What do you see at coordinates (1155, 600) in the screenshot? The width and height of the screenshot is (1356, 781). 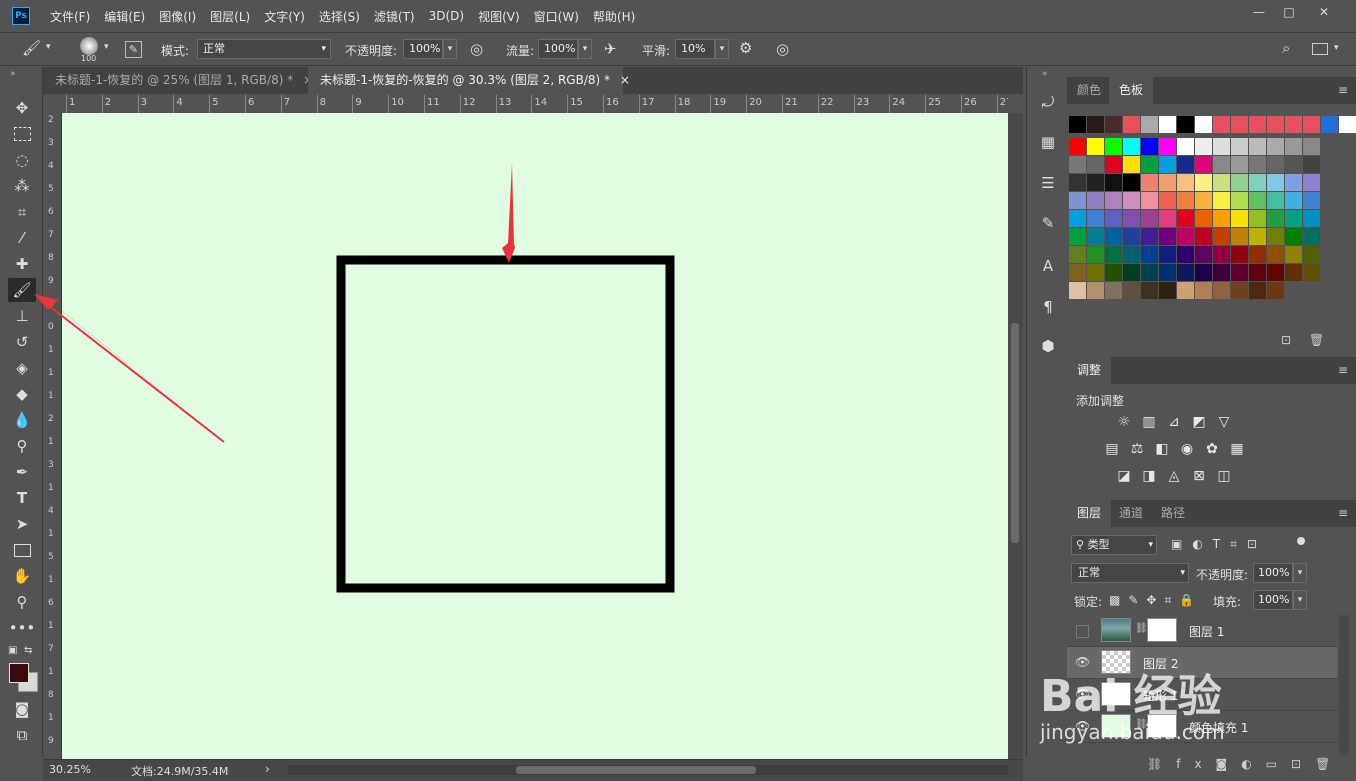 I see `lock-icons: ▩✎✥⌗🔒` at bounding box center [1155, 600].